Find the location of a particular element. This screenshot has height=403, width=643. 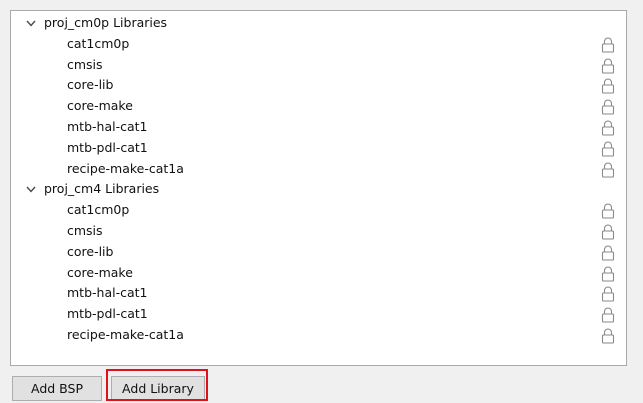

add-library-button: Add Library is located at coordinates (158, 388).